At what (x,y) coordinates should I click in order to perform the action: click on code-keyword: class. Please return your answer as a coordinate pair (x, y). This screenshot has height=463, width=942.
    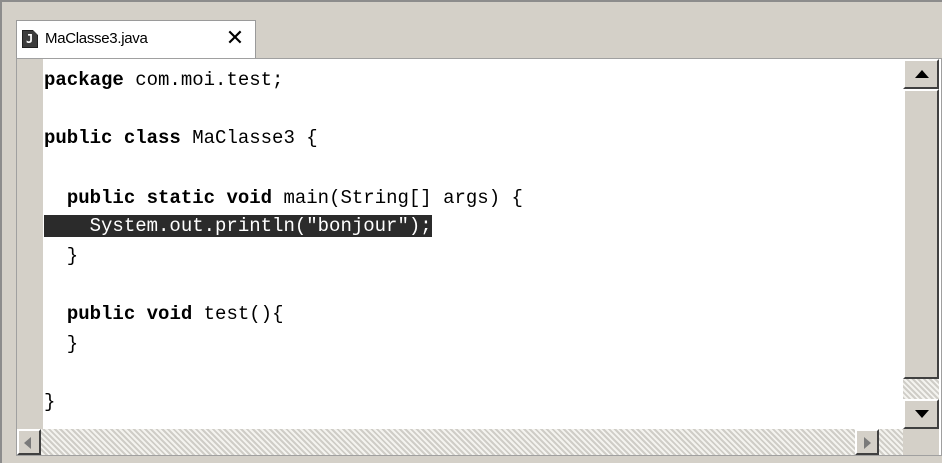
    Looking at the image, I should click on (152, 138).